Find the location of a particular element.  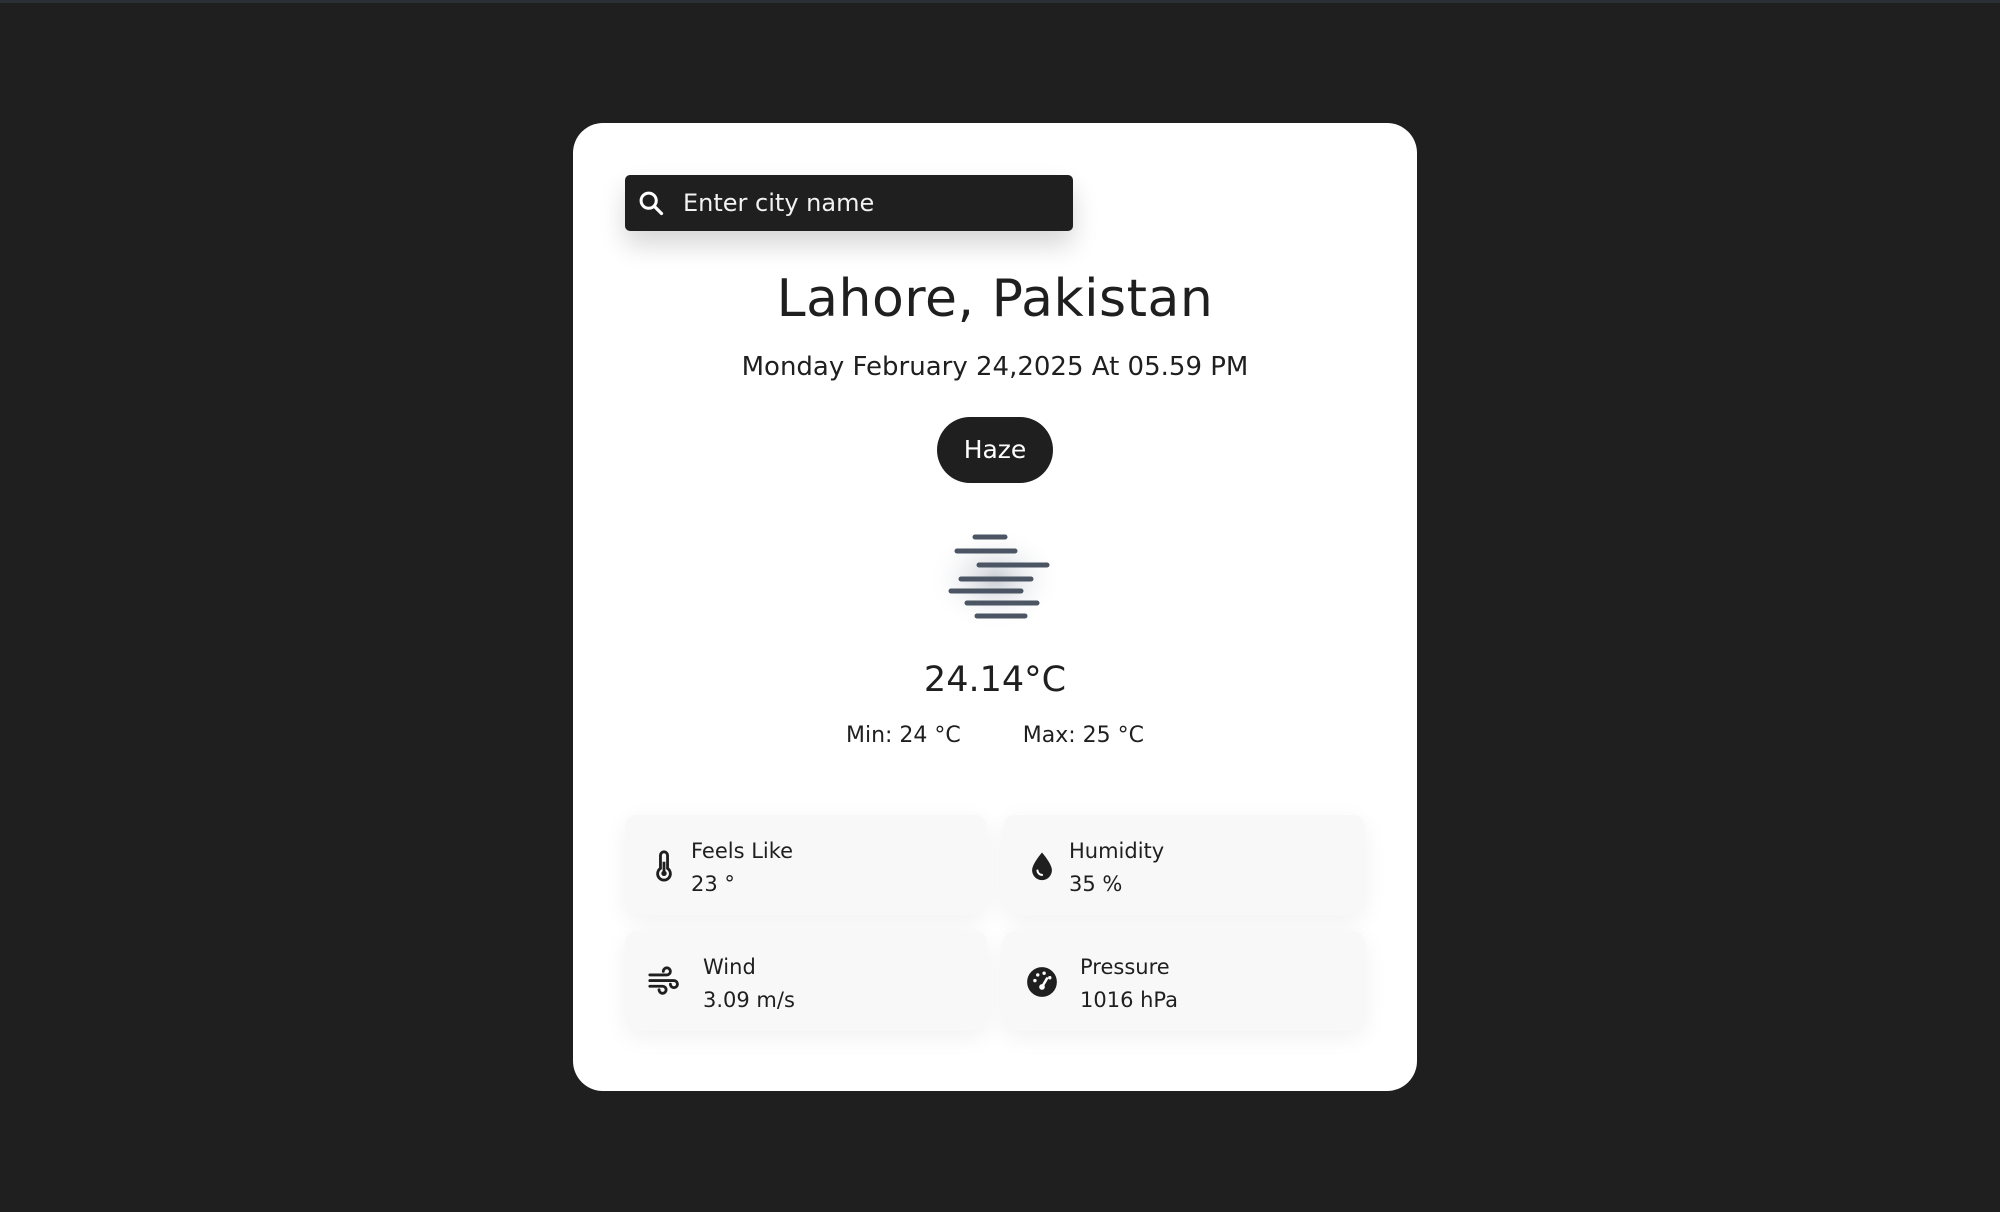

city-name: Lahore, Pakistan is located at coordinates (995, 299).